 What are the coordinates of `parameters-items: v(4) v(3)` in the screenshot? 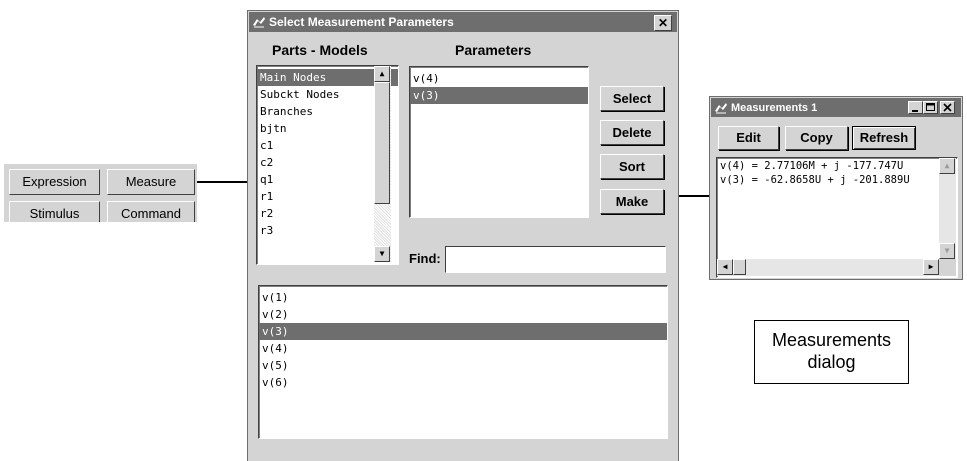 It's located at (499, 85).